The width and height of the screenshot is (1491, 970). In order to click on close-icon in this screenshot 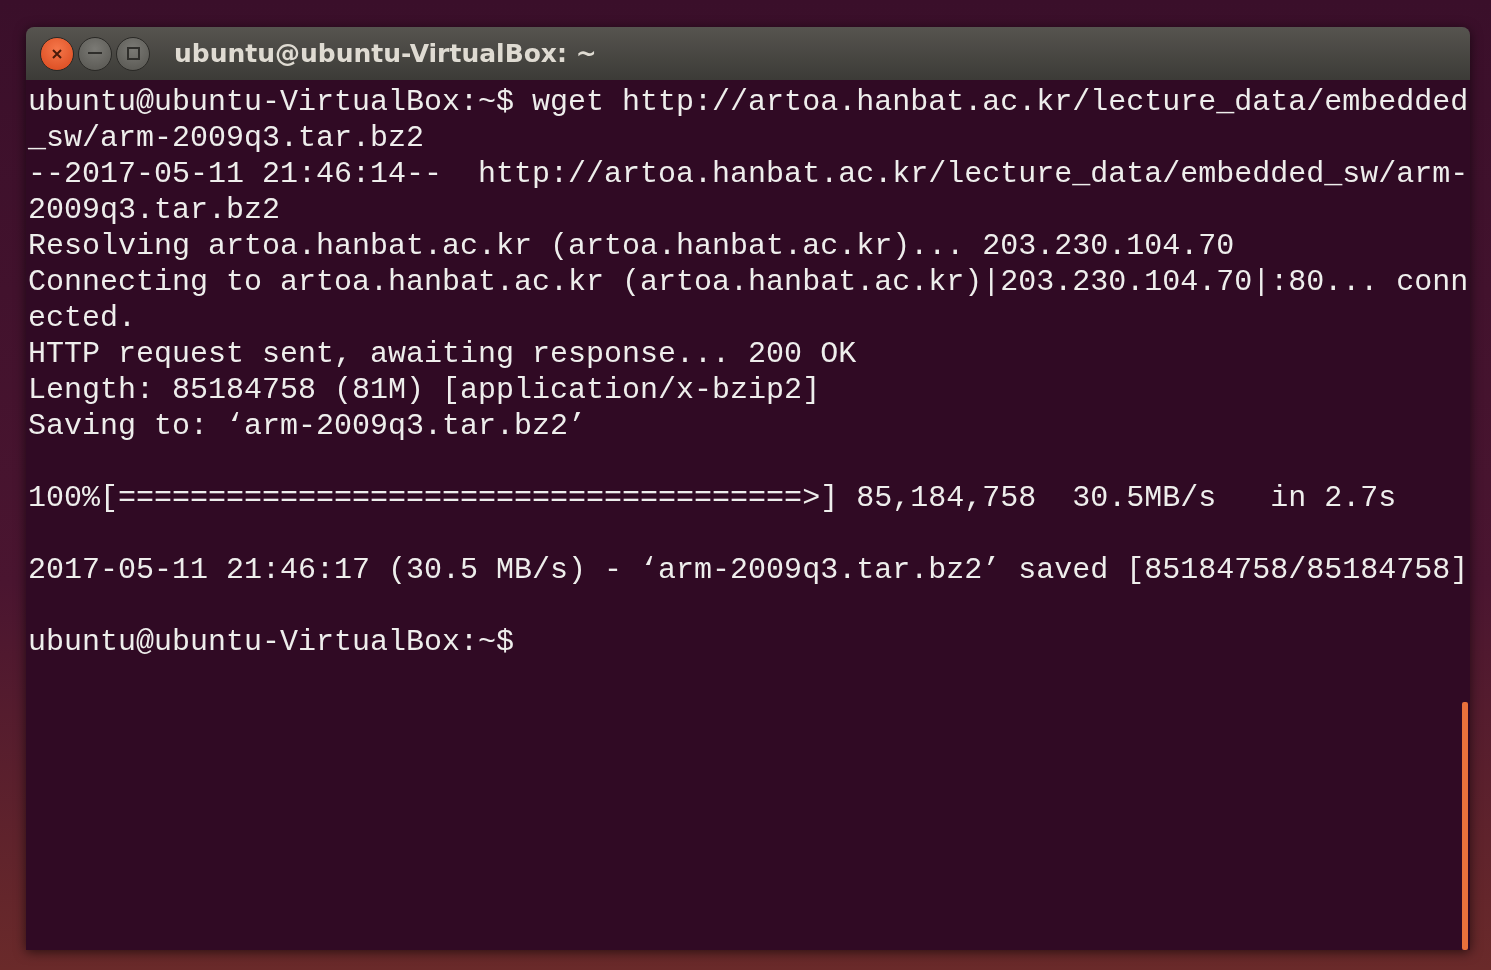, I will do `click(57, 53)`.